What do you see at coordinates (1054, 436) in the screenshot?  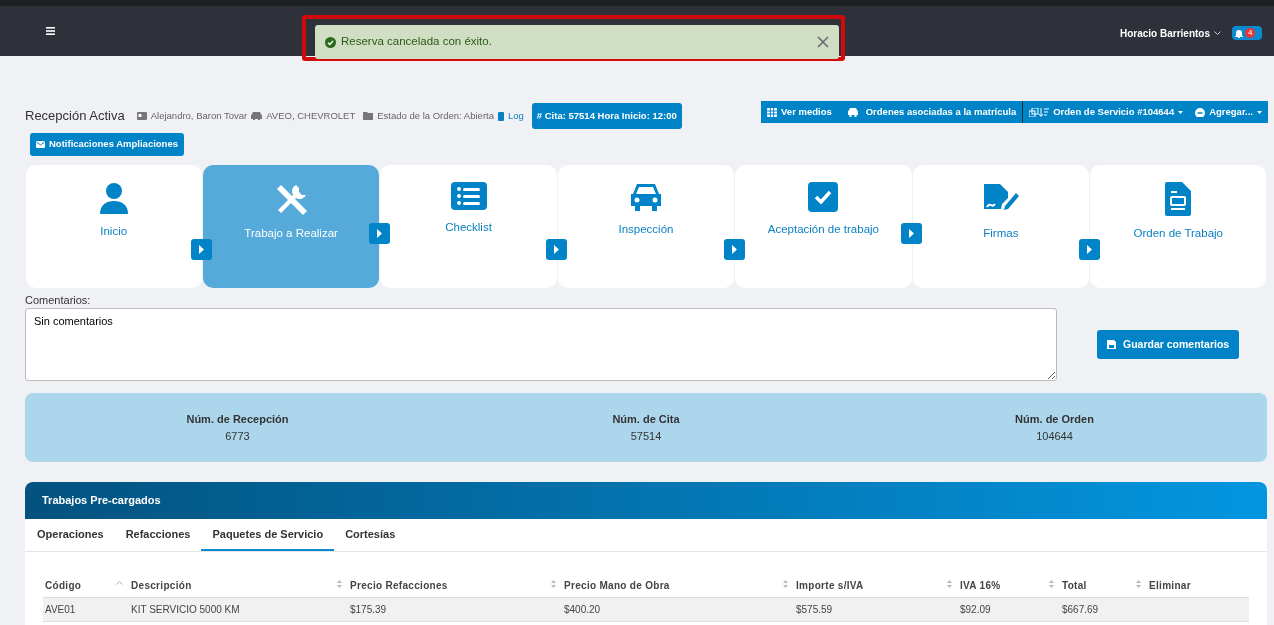 I see `summary-value: 104644` at bounding box center [1054, 436].